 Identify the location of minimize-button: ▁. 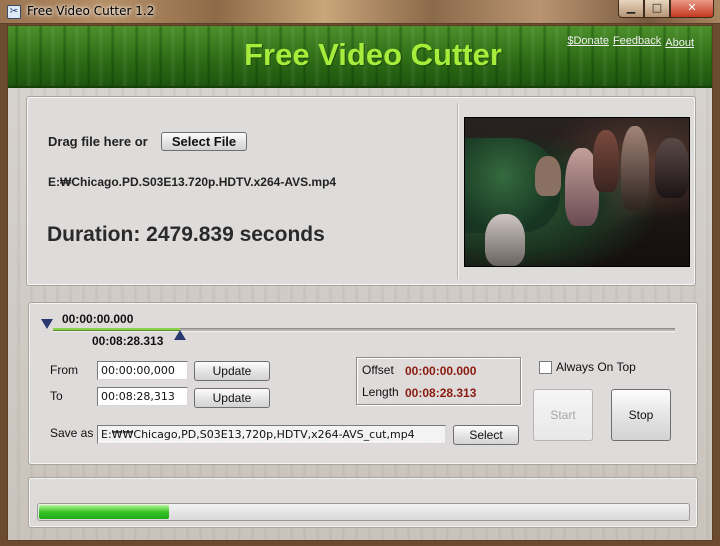
(631, 9).